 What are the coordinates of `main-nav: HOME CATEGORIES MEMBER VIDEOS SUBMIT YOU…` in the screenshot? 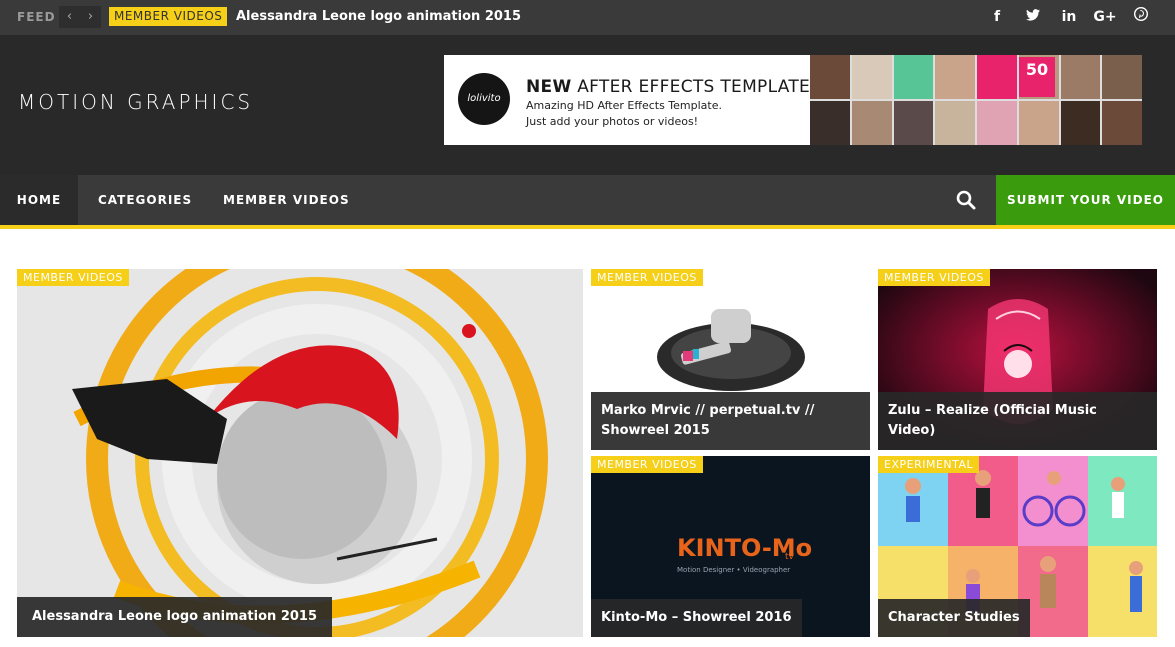 It's located at (587, 202).